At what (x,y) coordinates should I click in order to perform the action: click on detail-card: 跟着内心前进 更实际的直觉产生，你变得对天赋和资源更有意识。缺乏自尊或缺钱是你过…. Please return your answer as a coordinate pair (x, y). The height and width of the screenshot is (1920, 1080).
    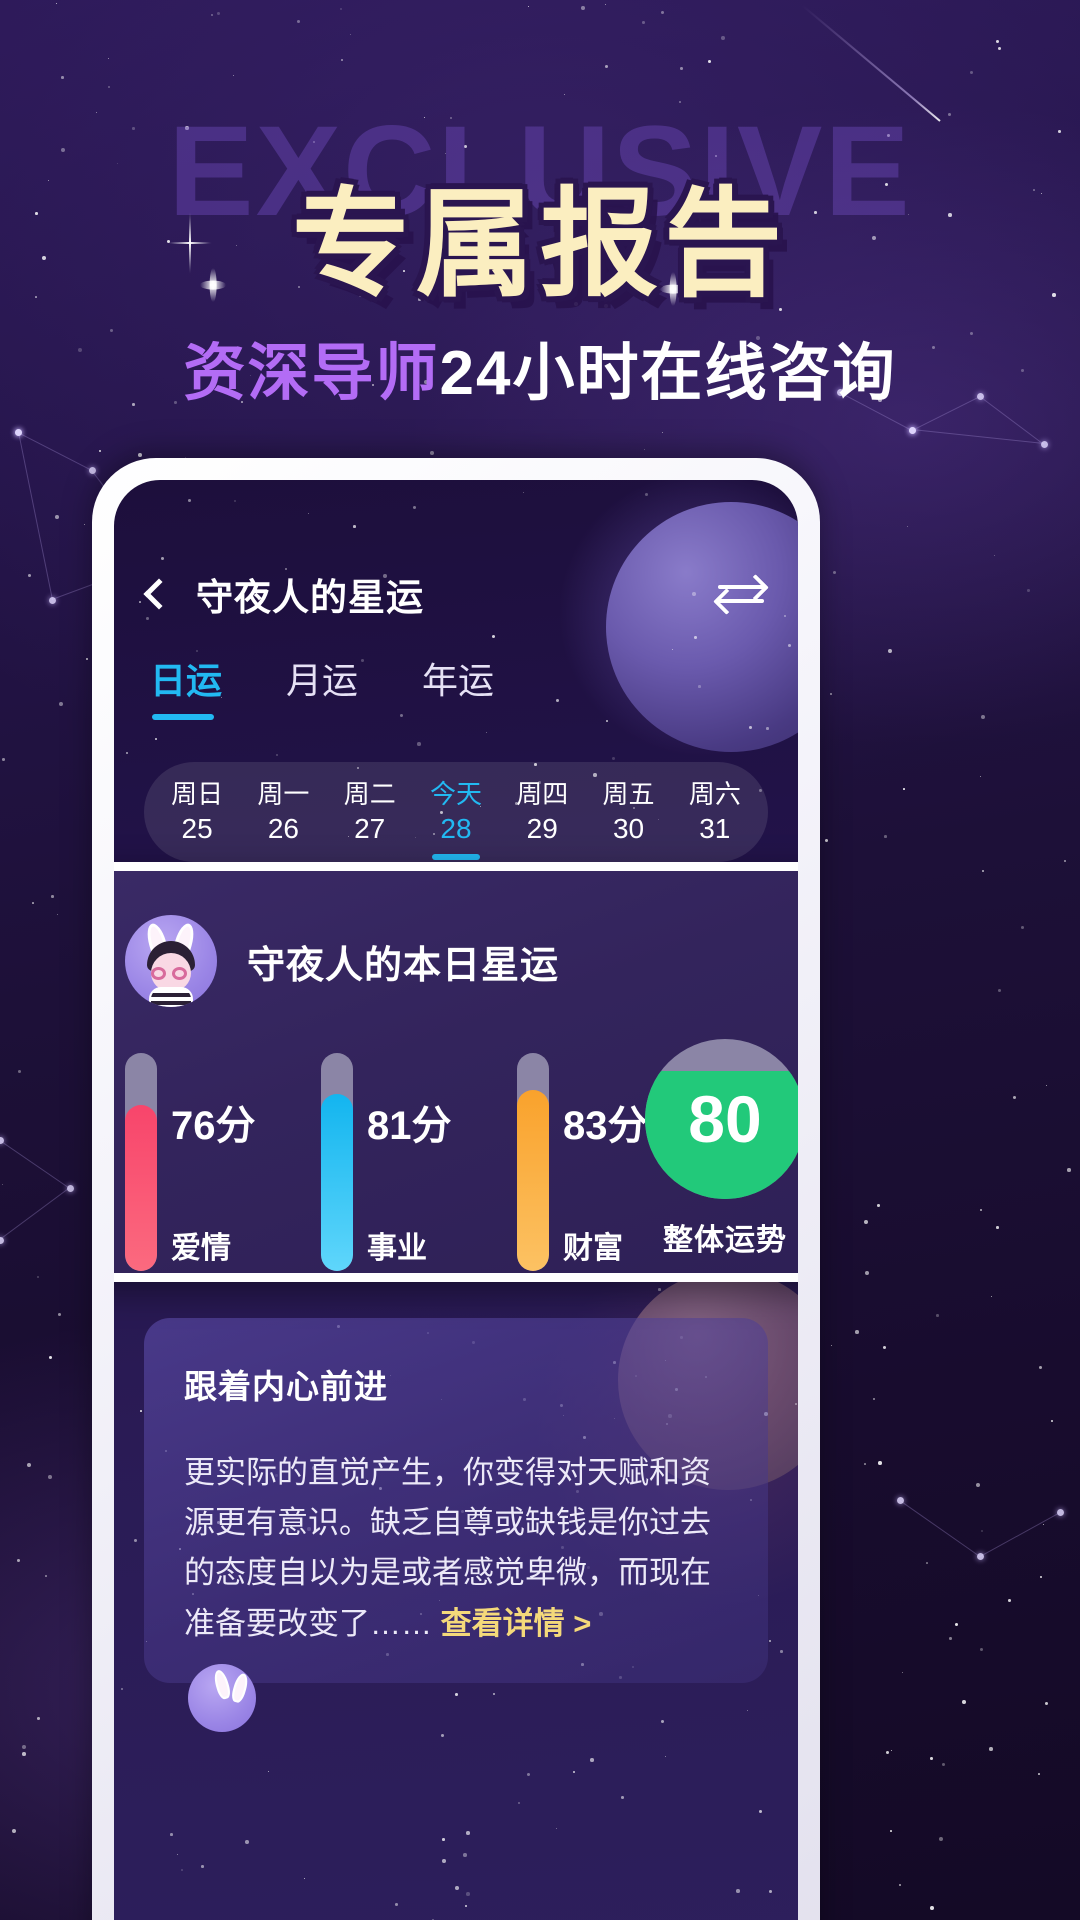
    Looking at the image, I should click on (456, 1500).